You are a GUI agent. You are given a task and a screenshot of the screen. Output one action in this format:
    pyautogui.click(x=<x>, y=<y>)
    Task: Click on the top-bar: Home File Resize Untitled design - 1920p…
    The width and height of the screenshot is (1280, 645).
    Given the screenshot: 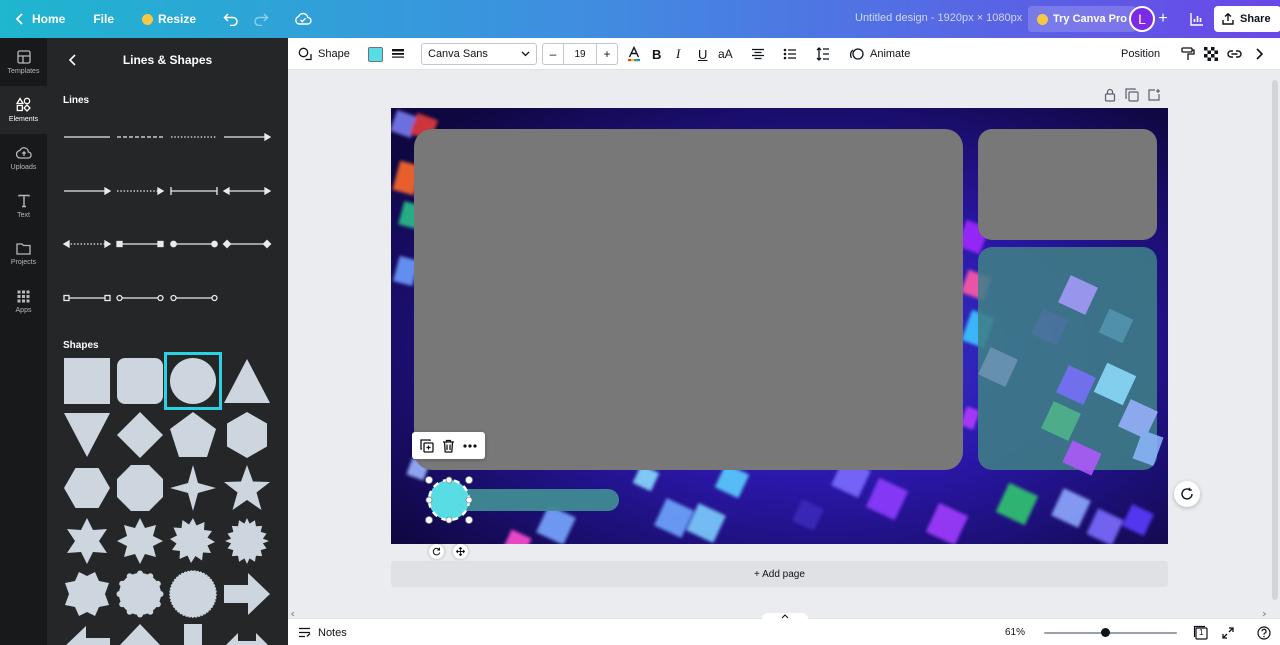 What is the action you would take?
    pyautogui.click(x=640, y=19)
    